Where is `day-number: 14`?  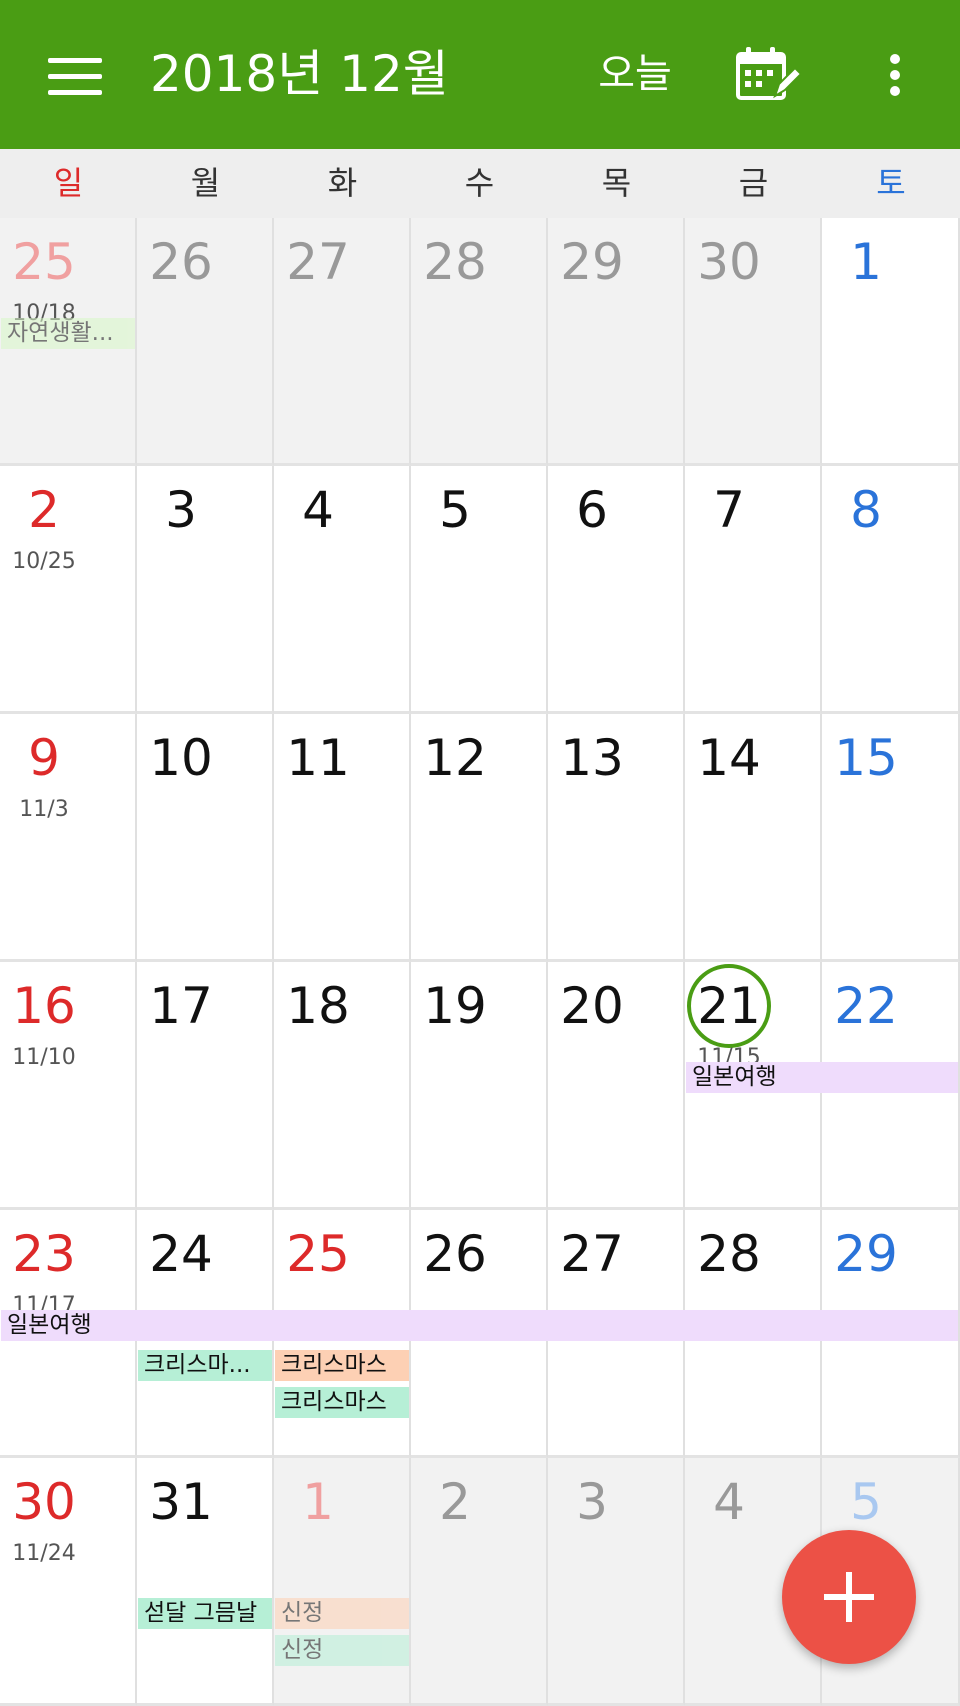 day-number: 14 is located at coordinates (729, 758).